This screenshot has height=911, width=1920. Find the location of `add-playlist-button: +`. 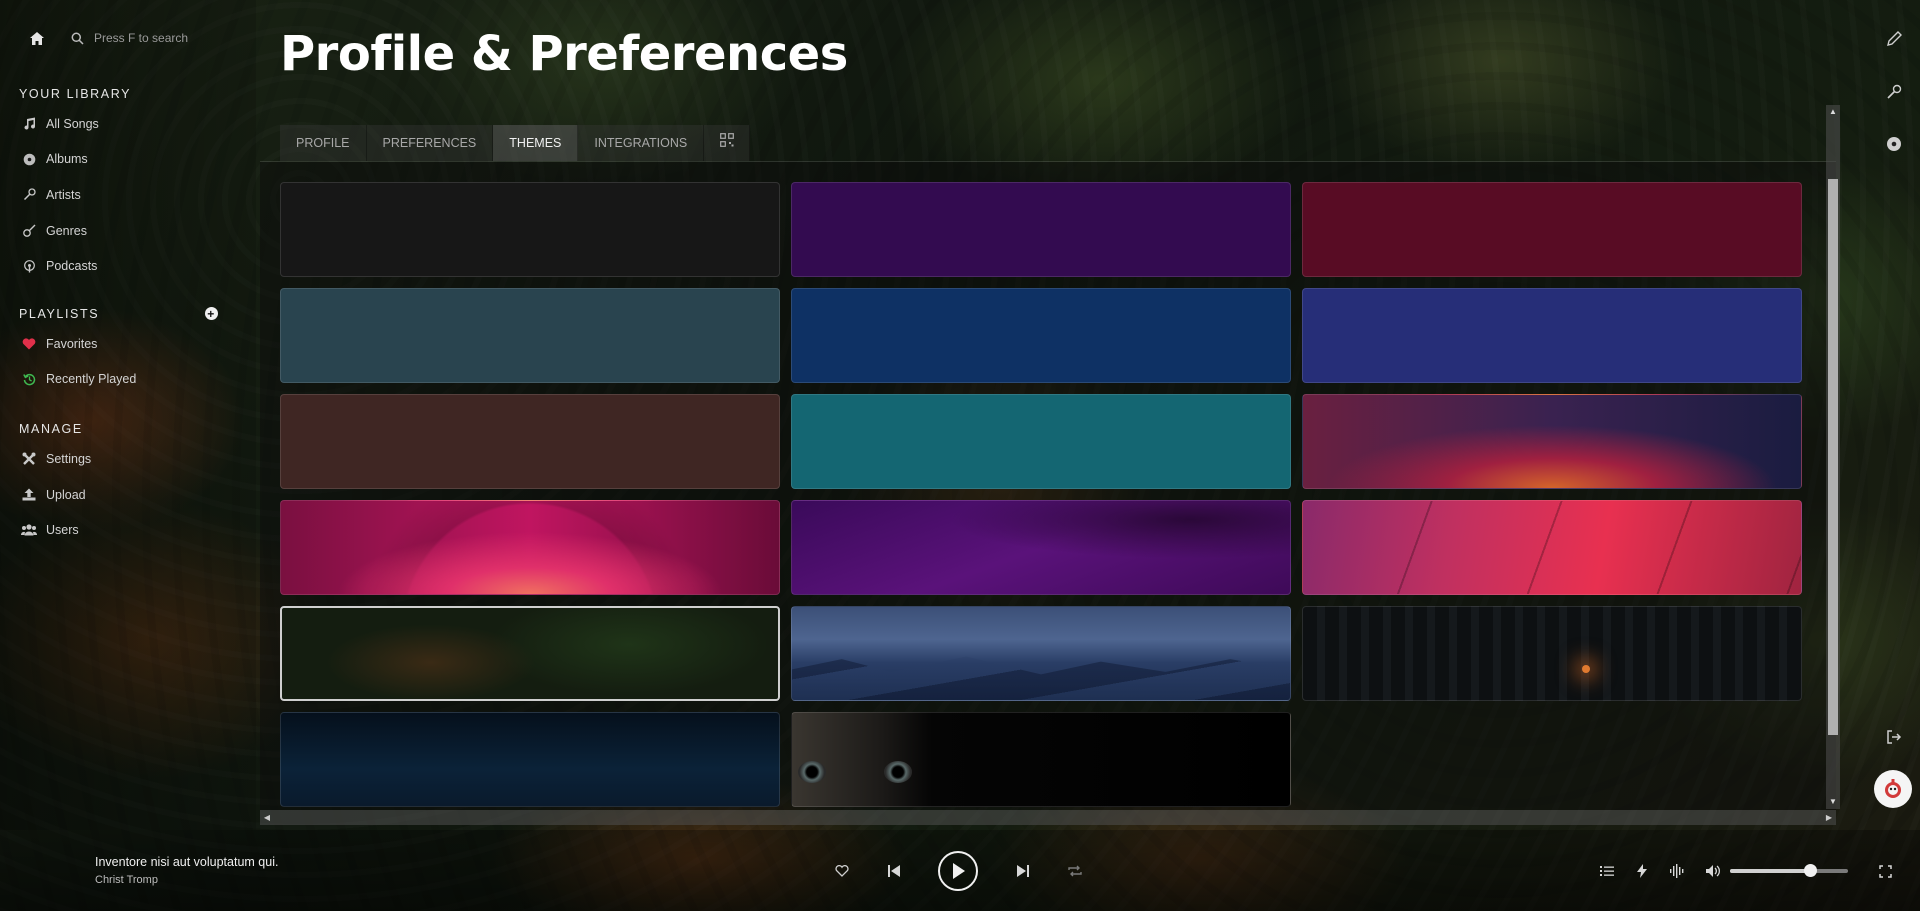

add-playlist-button: + is located at coordinates (211, 314).